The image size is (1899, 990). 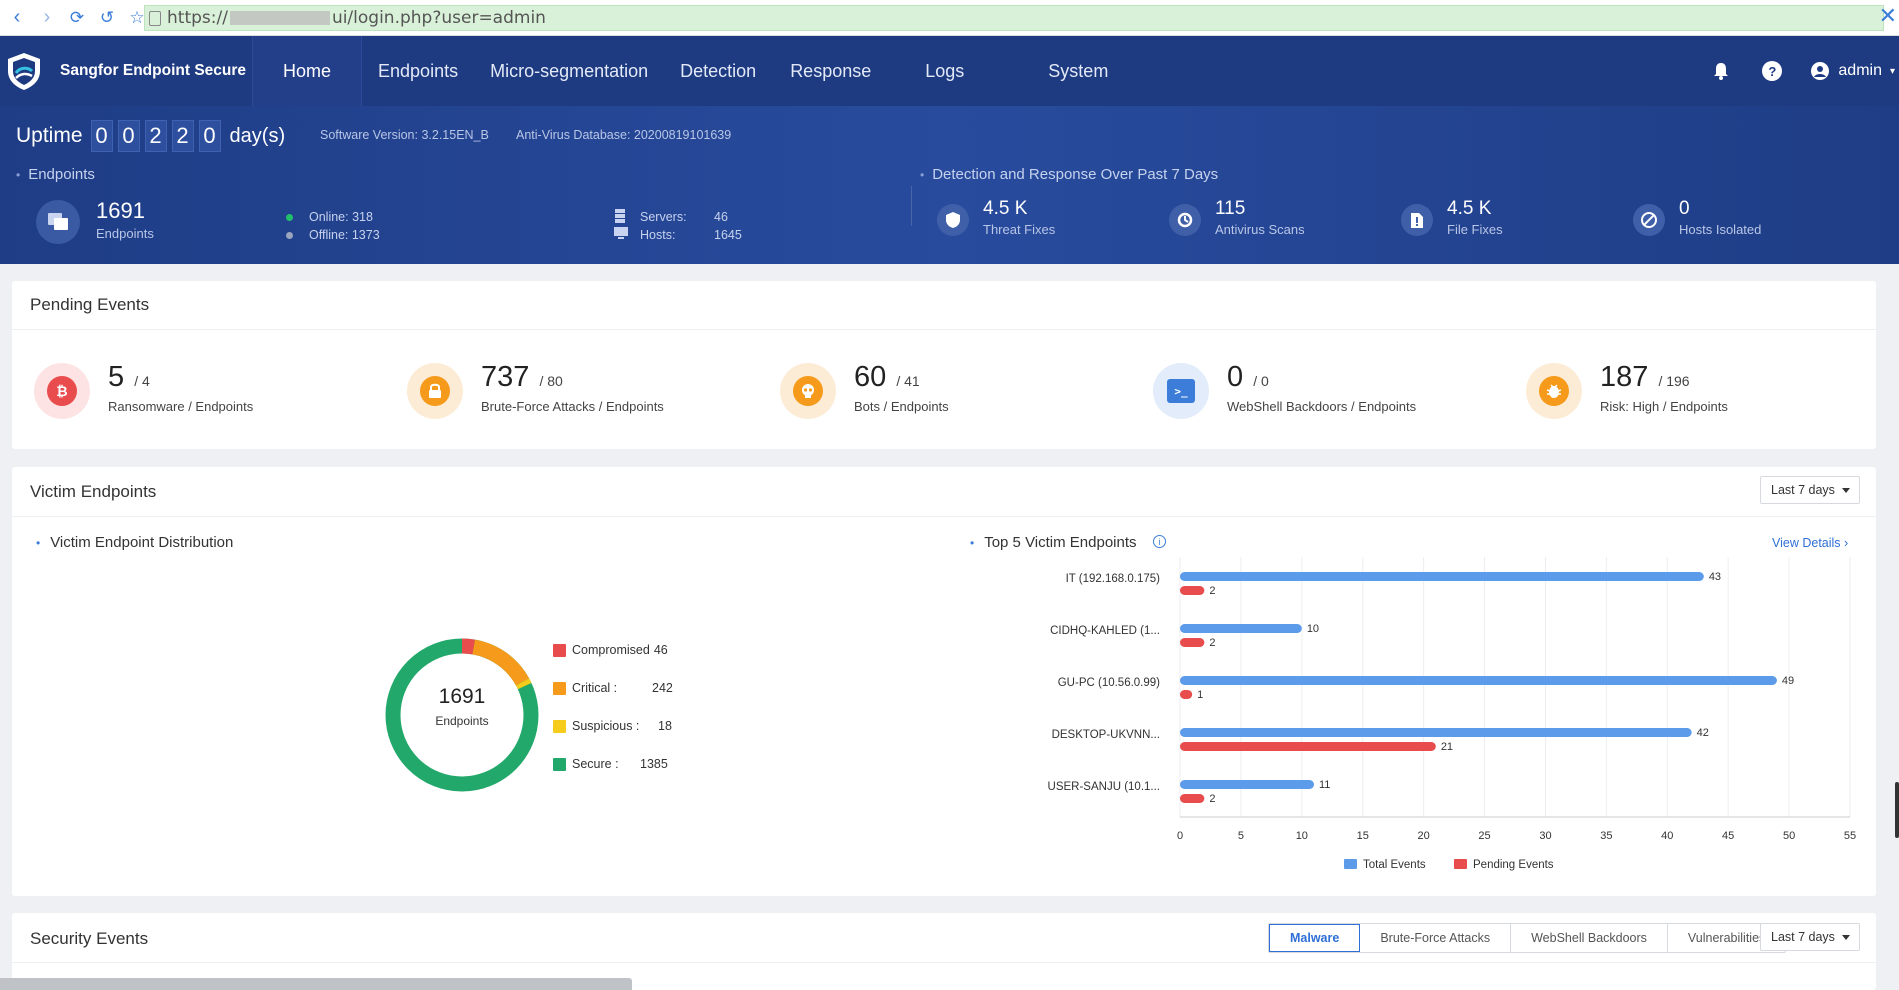 I want to click on webshell-badge: >_, so click(x=1181, y=391).